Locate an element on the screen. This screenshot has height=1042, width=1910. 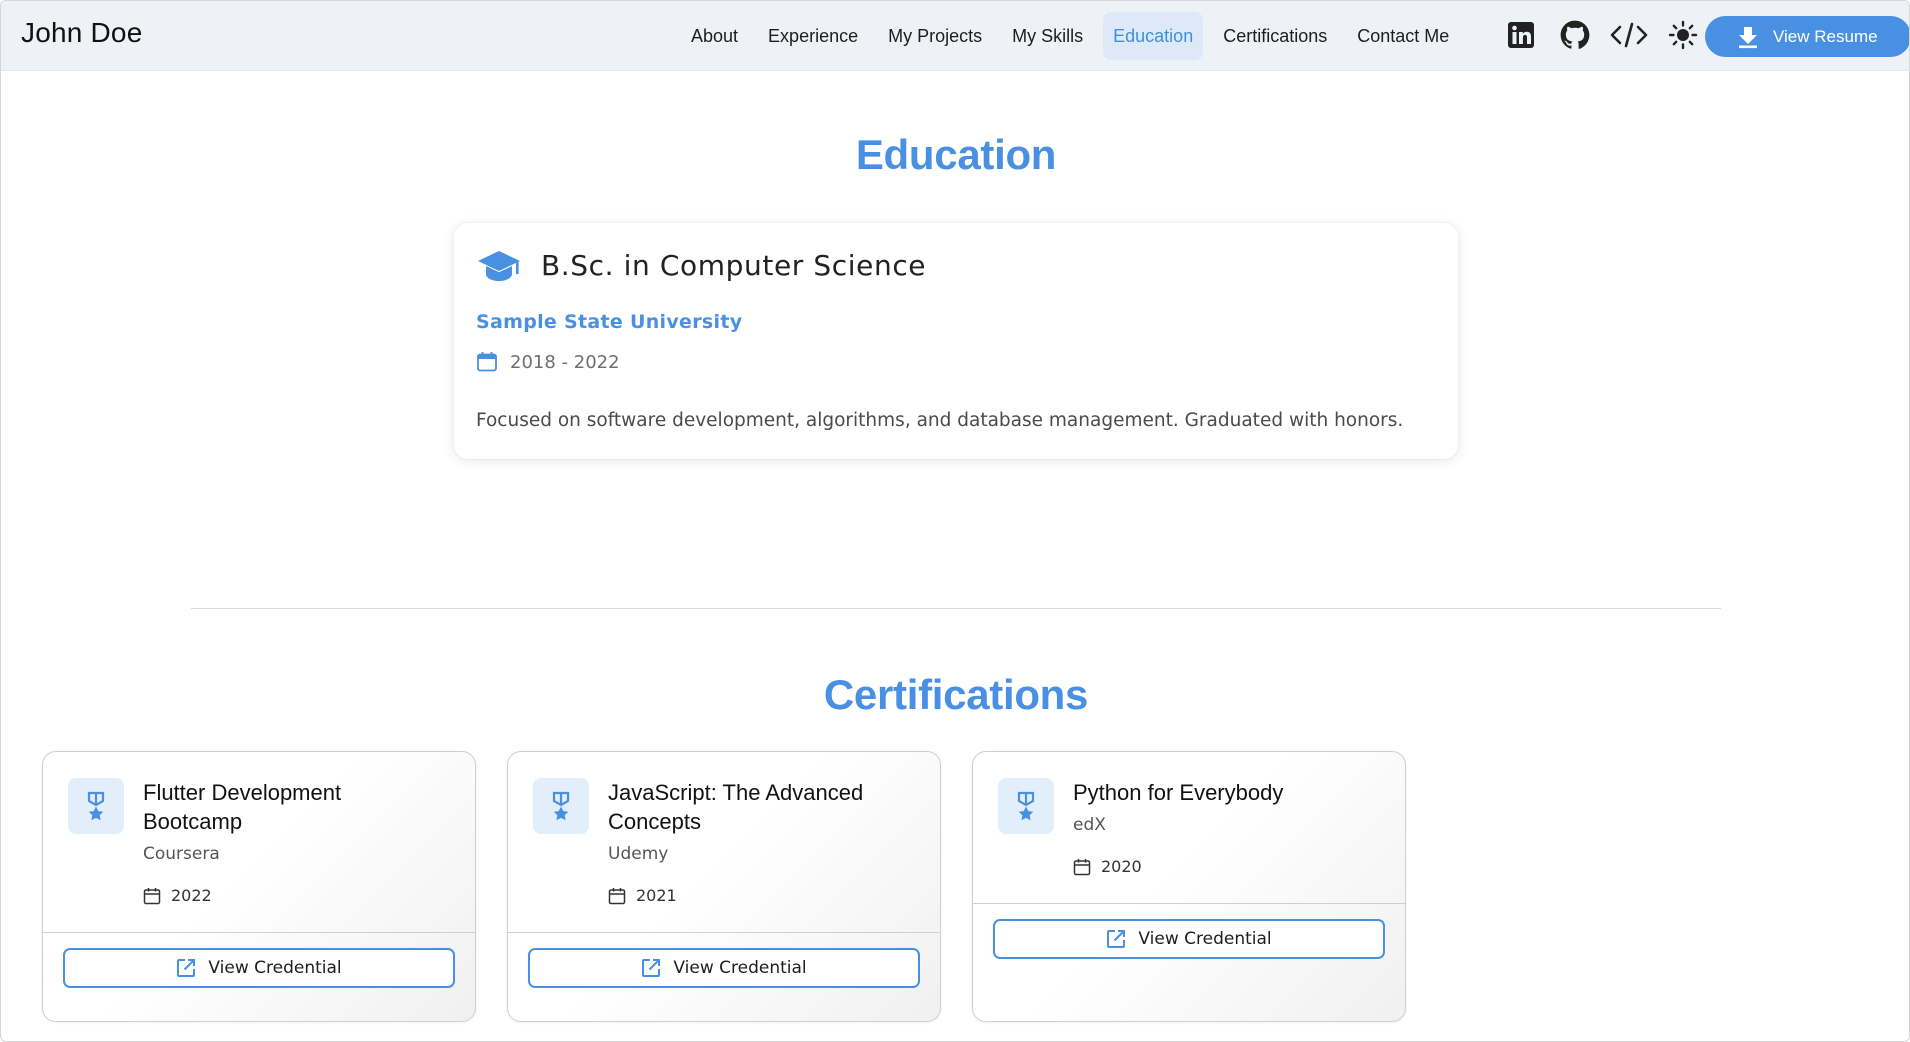
nav-education: Education is located at coordinates (1153, 36).